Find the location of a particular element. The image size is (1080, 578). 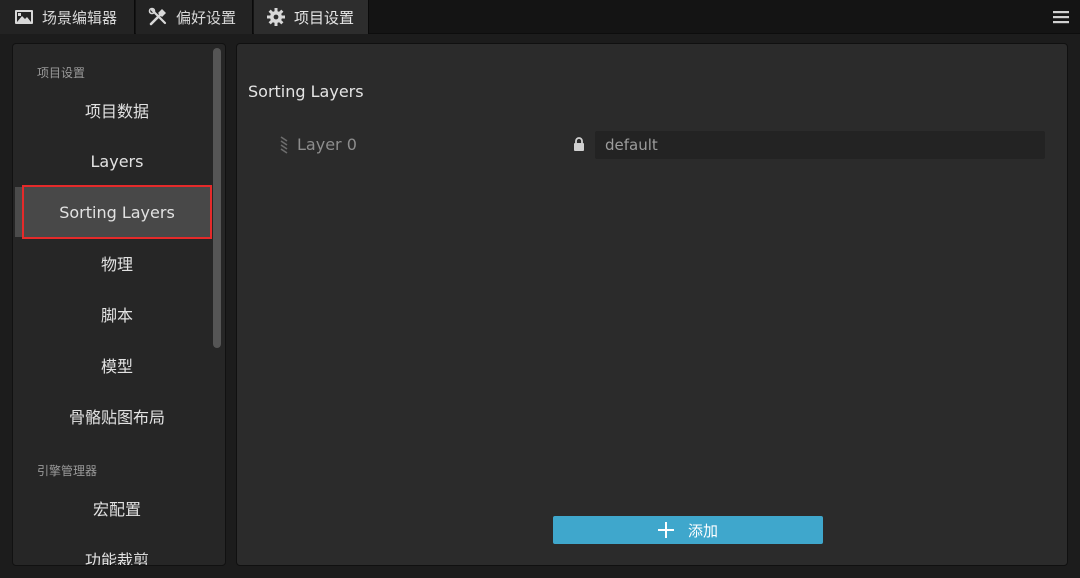

lock-icon is located at coordinates (579, 144).